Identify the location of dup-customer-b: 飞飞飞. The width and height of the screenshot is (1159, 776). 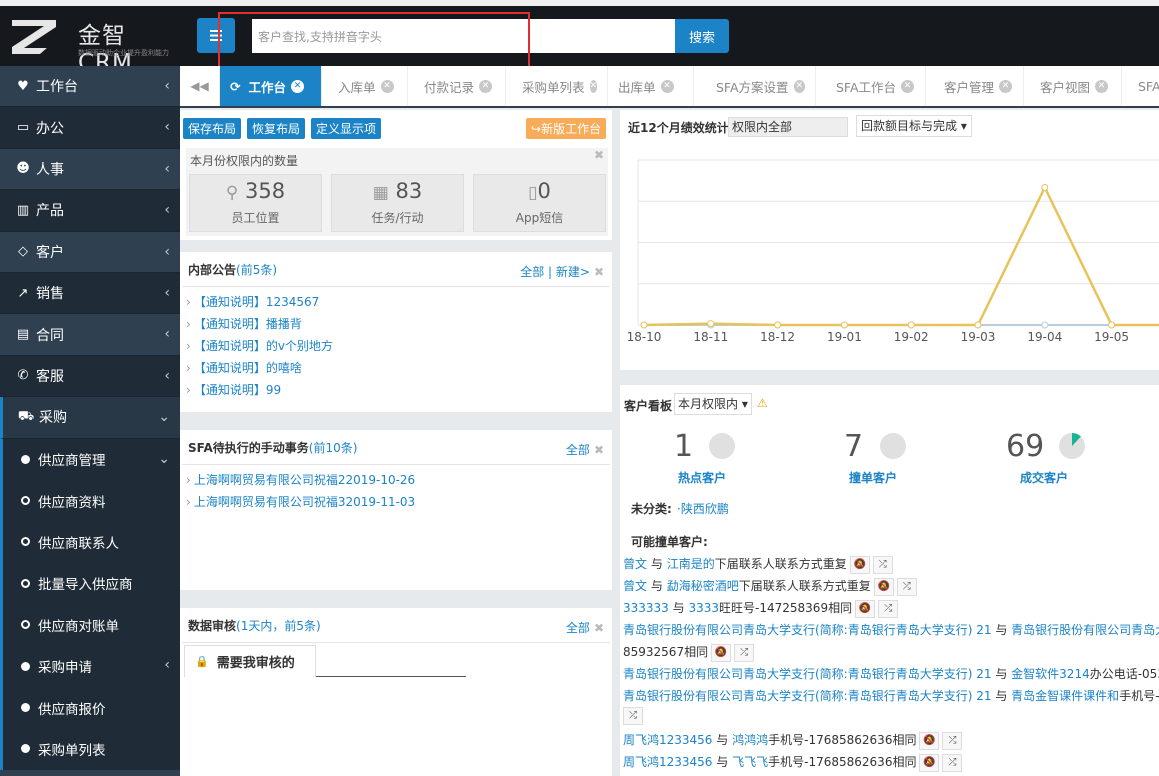
(750, 762).